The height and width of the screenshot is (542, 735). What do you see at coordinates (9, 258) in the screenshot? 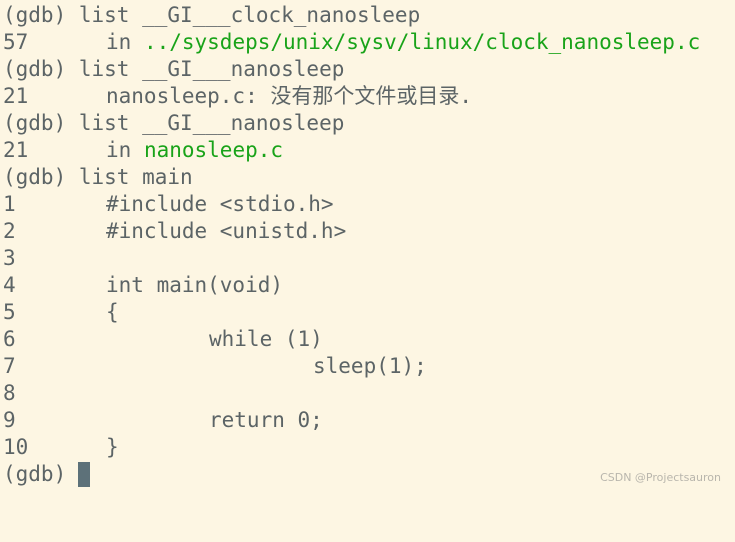
I see `line-number: 3` at bounding box center [9, 258].